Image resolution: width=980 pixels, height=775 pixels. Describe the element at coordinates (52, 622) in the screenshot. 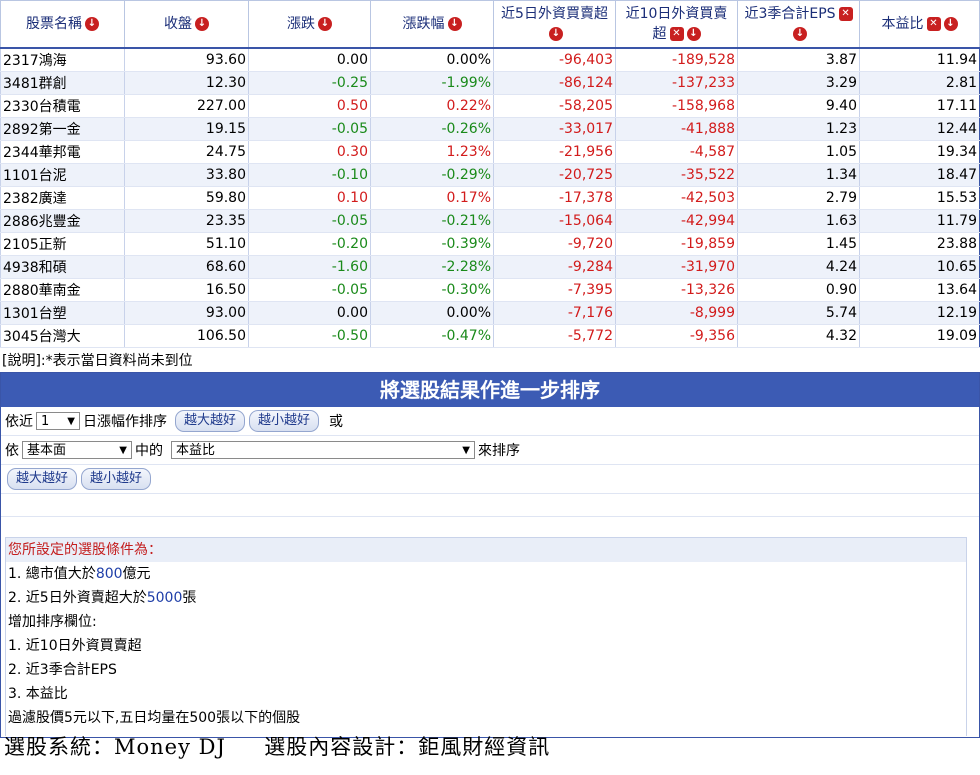

I see `extra-sort-heading: 增加排序欄位:` at that location.